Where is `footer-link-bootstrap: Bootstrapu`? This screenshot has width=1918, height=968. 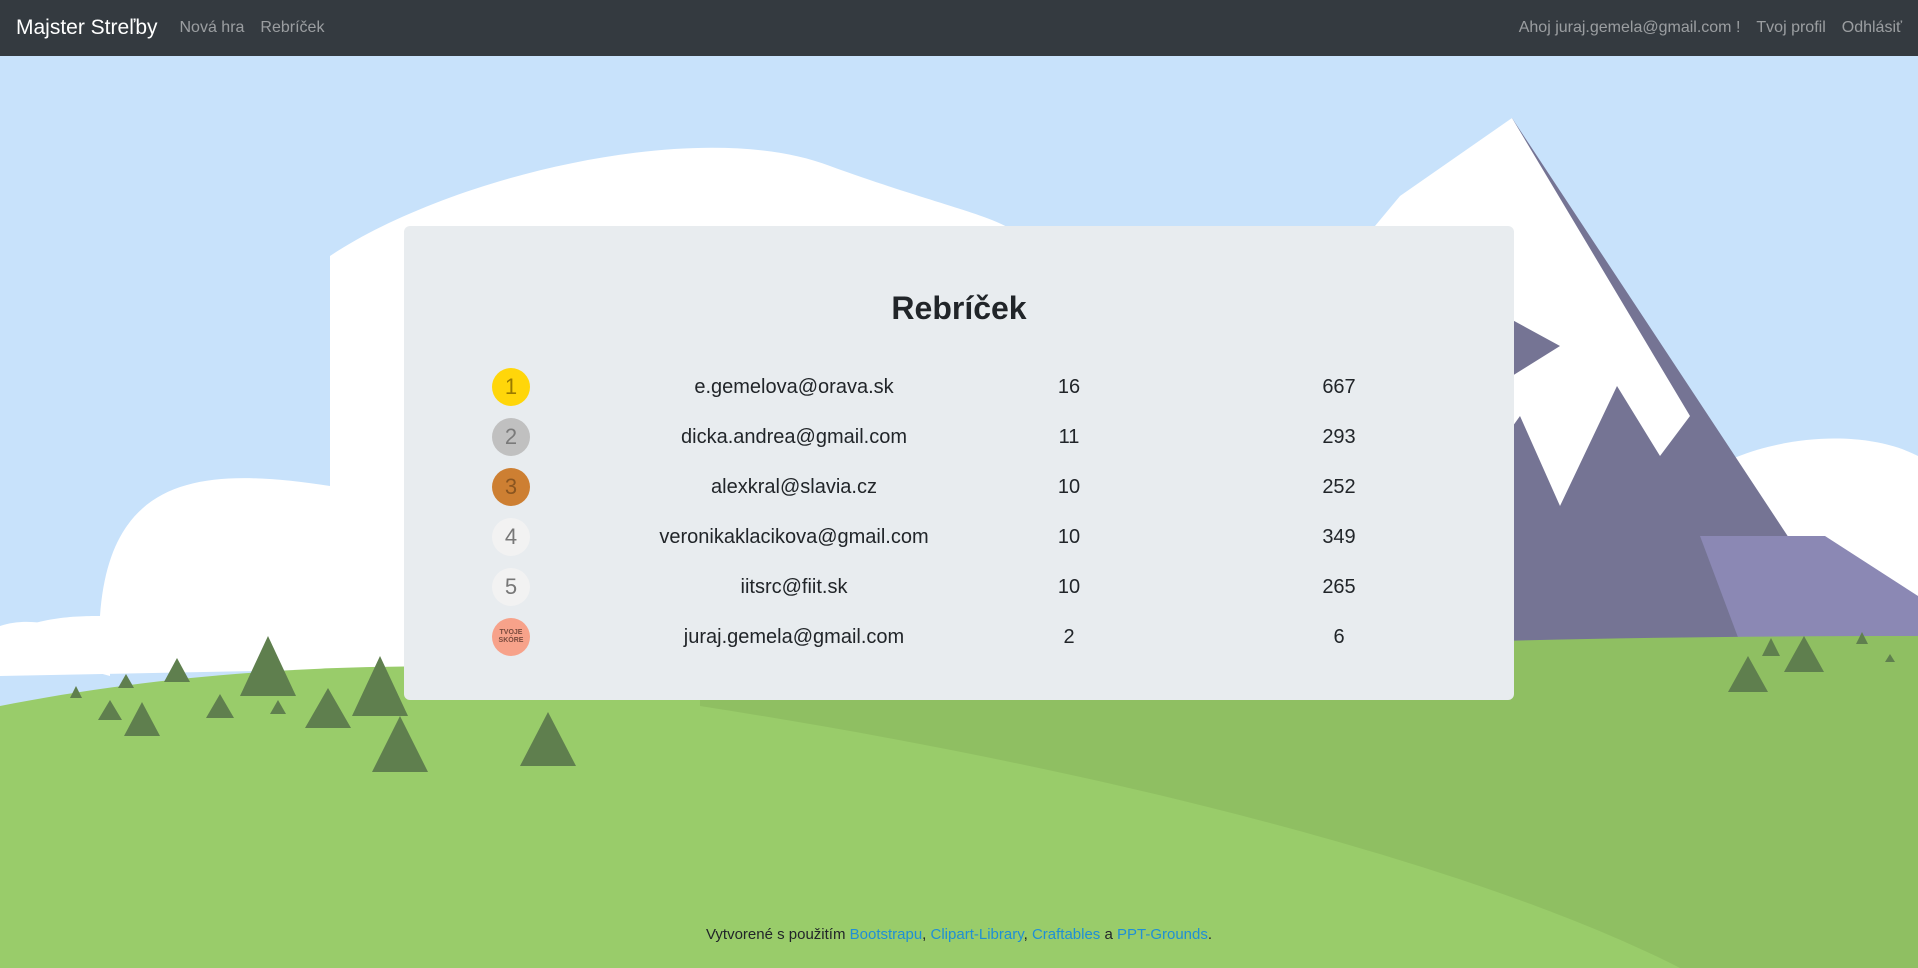 footer-link-bootstrap: Bootstrapu is located at coordinates (886, 934).